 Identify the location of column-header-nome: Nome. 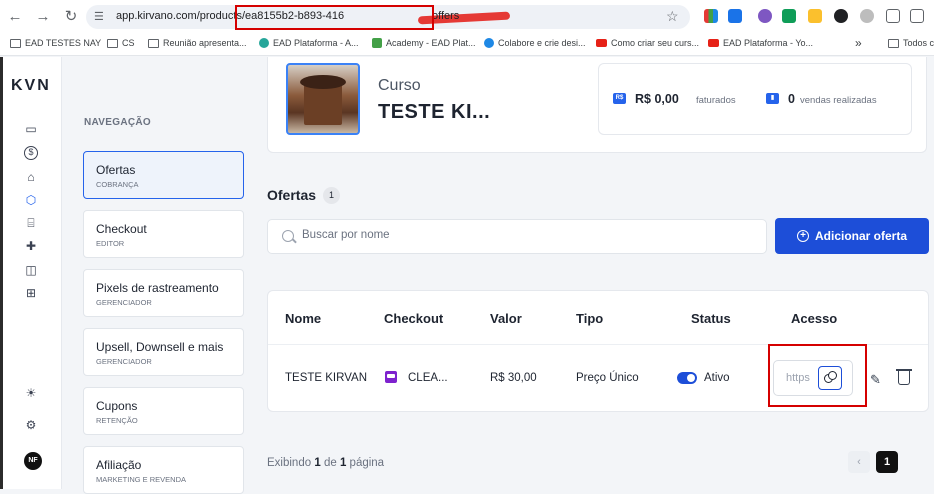
(303, 318).